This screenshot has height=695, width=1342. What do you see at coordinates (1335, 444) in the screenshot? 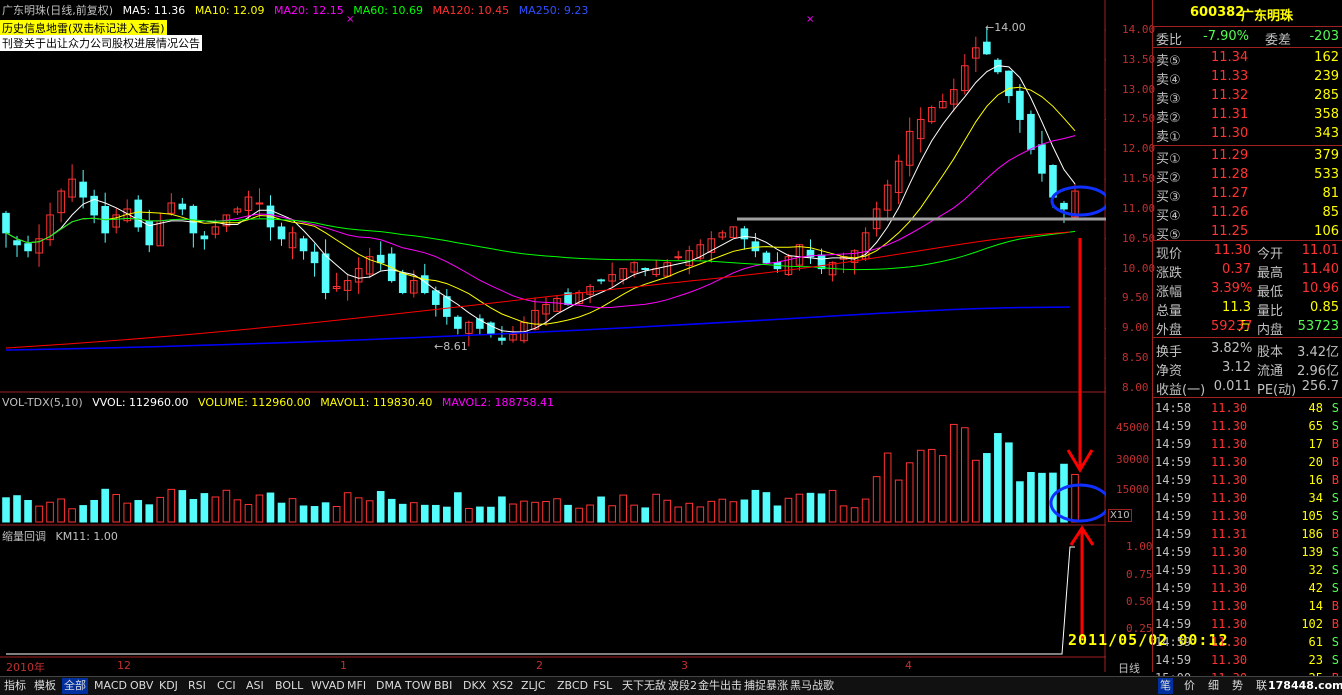
I see `tick-side: B` at bounding box center [1335, 444].